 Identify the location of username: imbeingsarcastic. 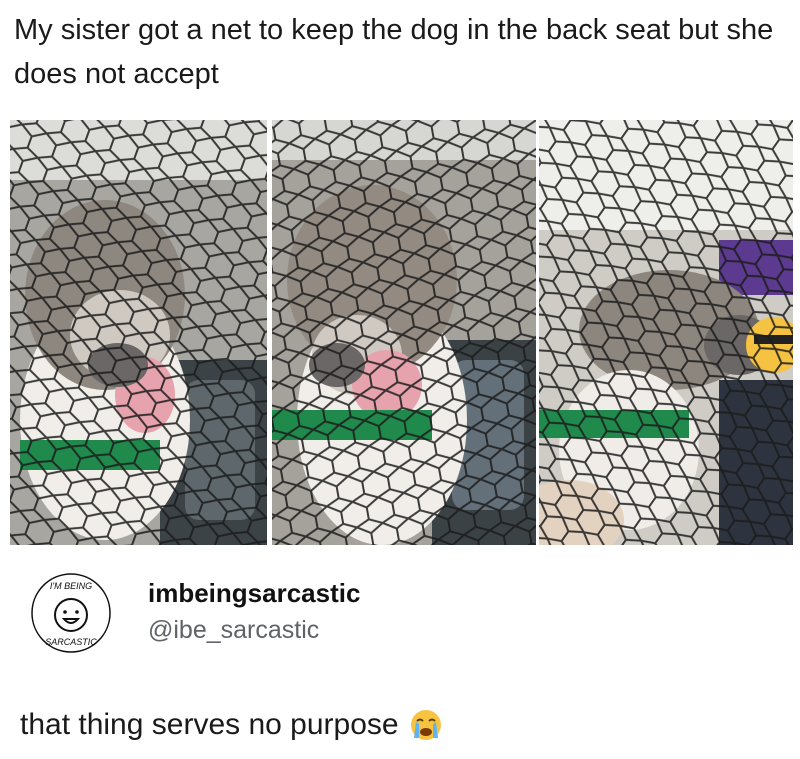
(254, 593).